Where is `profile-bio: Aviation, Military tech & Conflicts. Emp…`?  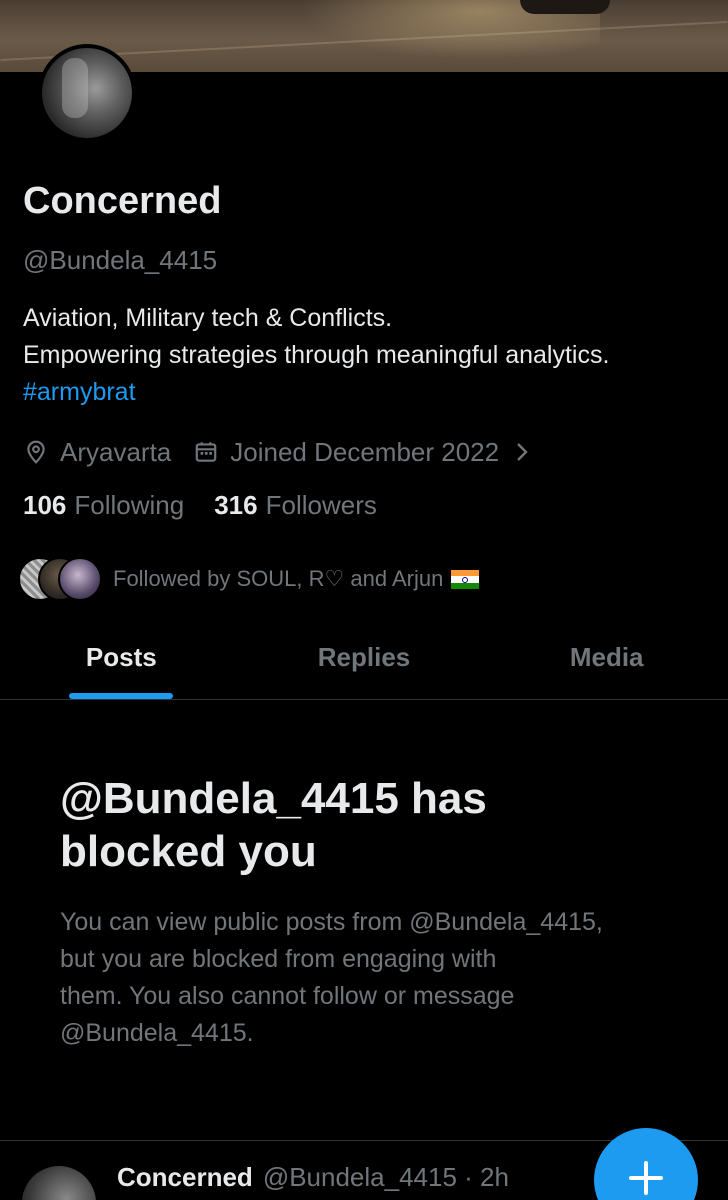
profile-bio: Aviation, Military tech & Conflicts. Emp… is located at coordinates (368, 355).